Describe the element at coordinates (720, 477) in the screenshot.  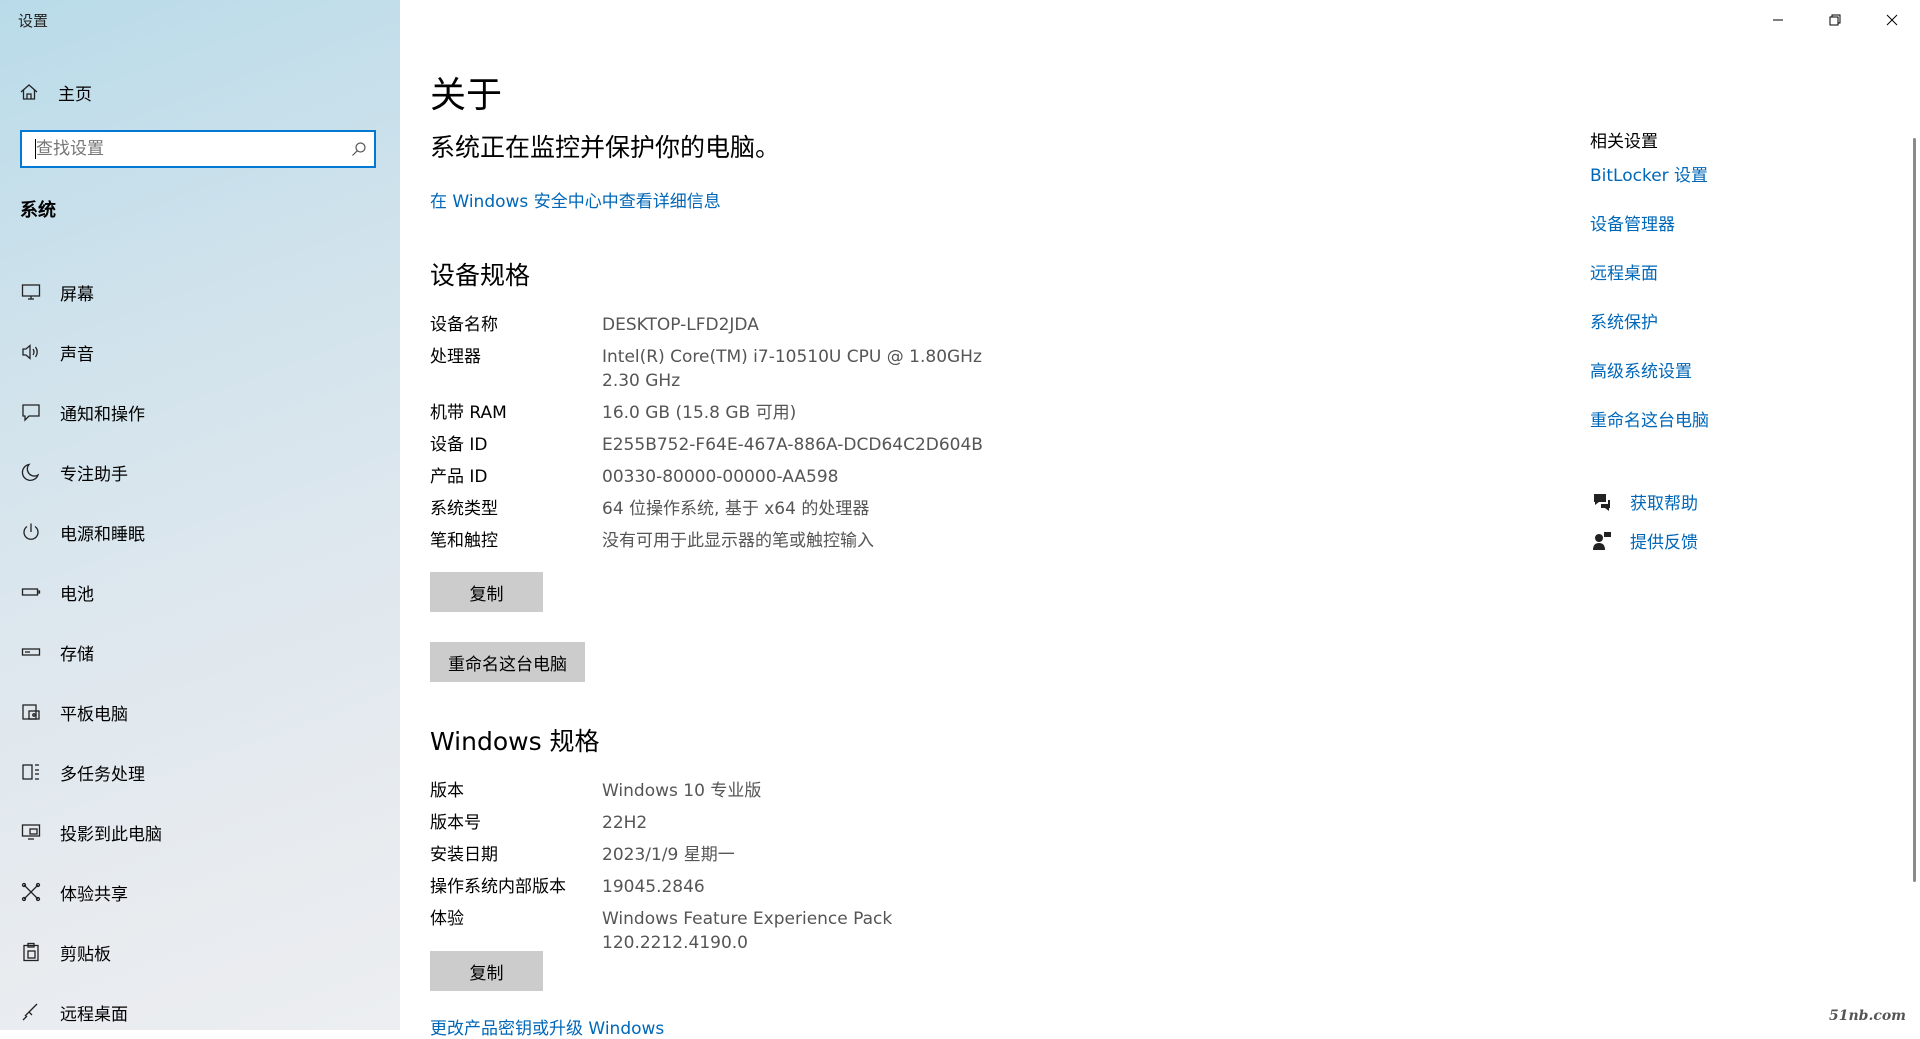
I see `spec-value: 00330-80000-00000-AA598` at that location.